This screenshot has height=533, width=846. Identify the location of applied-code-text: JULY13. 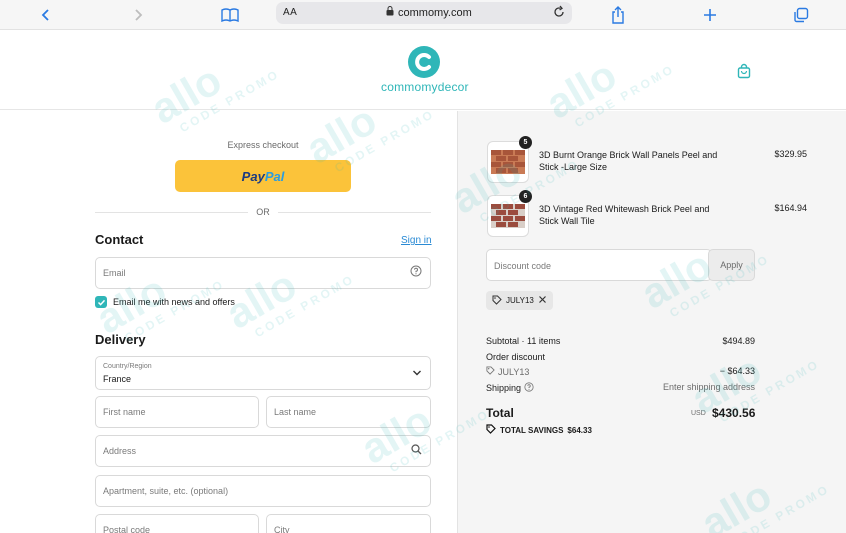
(520, 300).